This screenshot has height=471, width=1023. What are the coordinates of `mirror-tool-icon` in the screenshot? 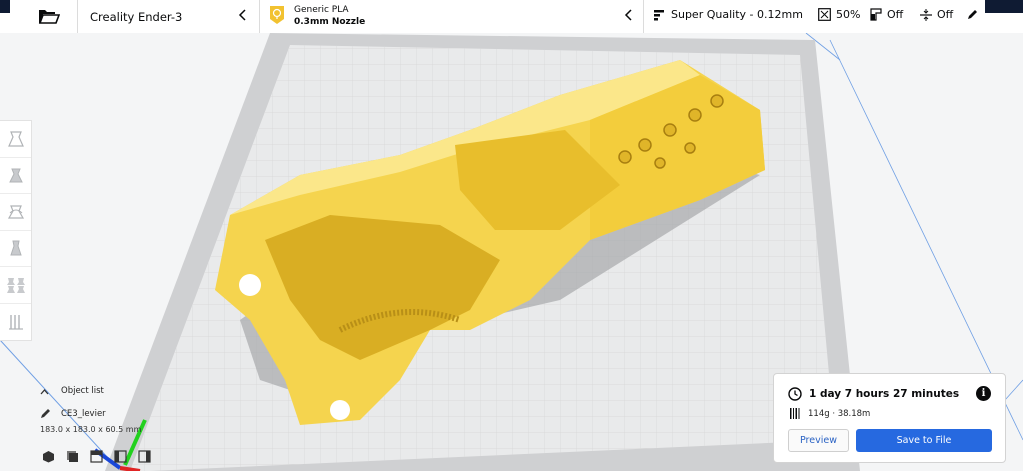 It's located at (15, 248).